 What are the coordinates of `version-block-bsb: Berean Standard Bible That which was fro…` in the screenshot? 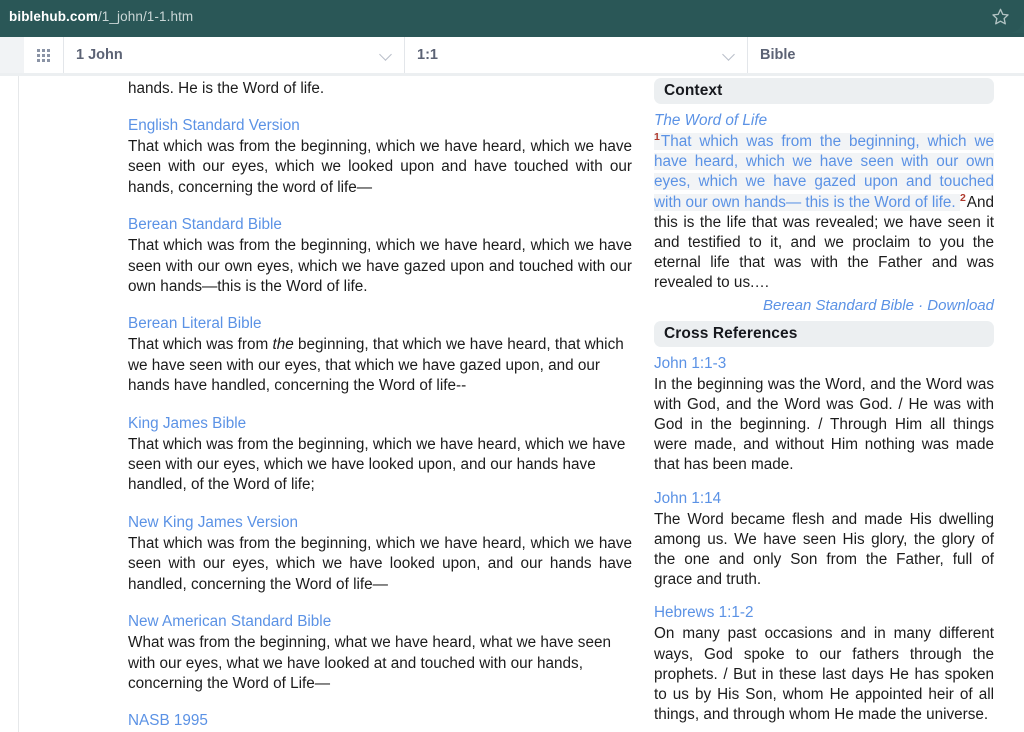 It's located at (380, 256).